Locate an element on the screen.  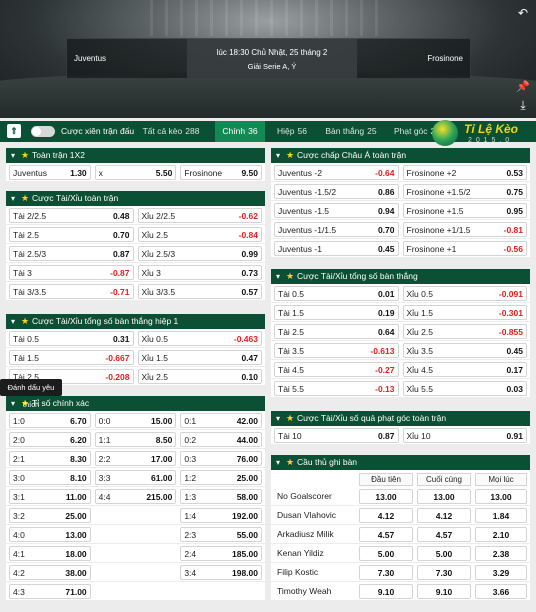
odds-cell: Frosinone +2 0.53 is located at coordinates (464, 172).